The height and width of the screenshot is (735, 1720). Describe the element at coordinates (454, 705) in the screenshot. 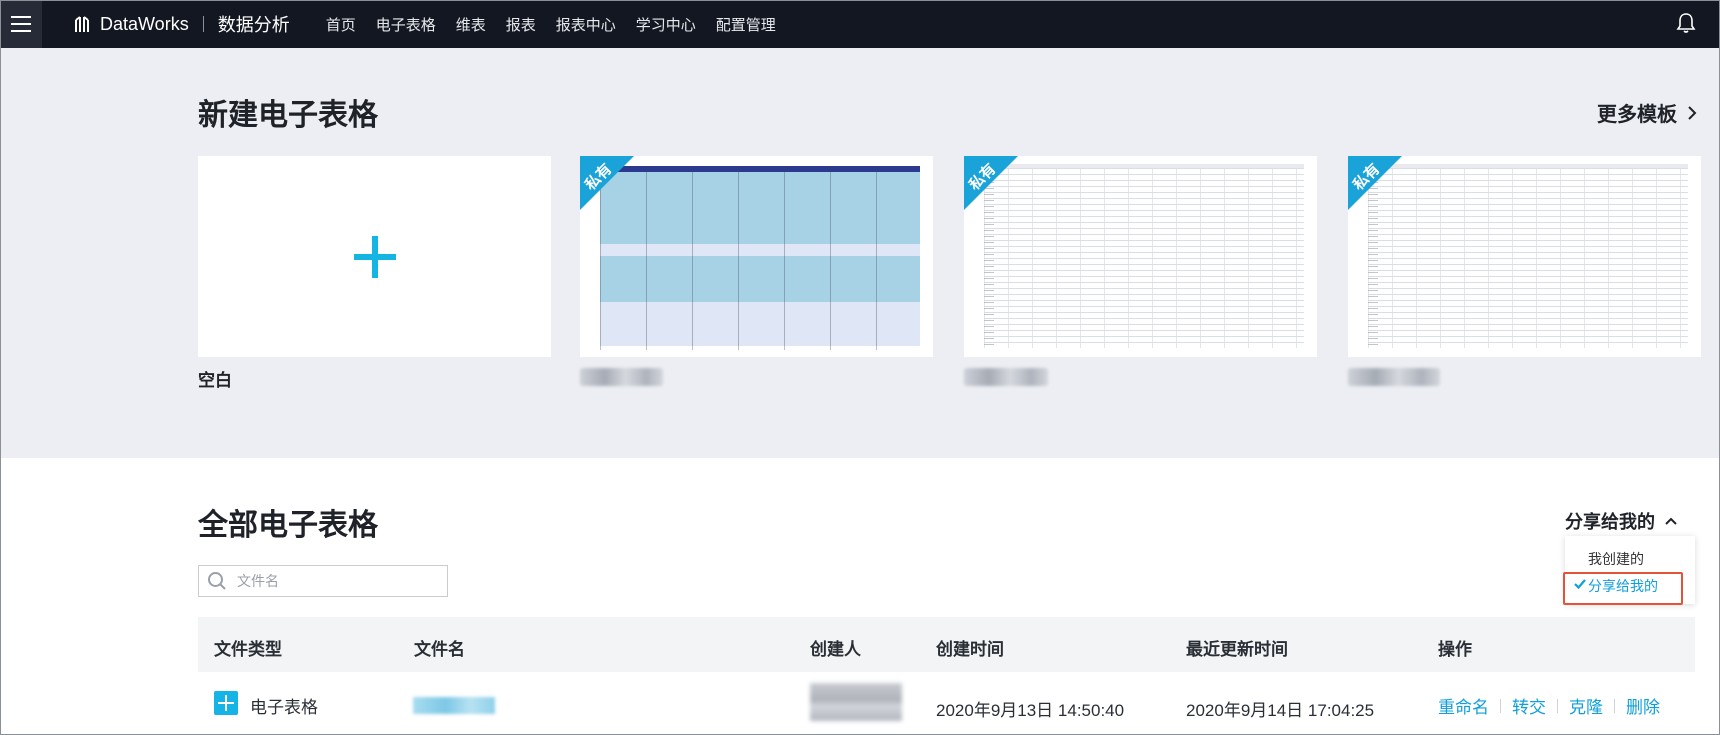

I see `file-name-redacted` at that location.